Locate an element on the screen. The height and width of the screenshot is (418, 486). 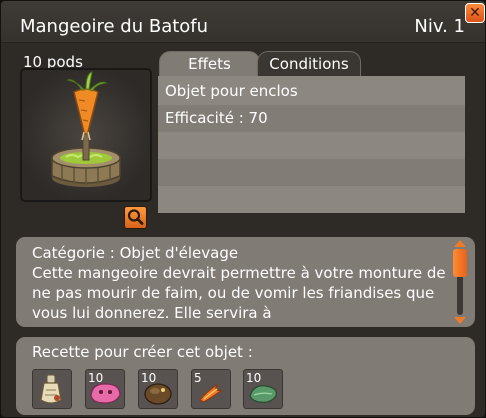
close-icon: ✕ is located at coordinates (475, 13).